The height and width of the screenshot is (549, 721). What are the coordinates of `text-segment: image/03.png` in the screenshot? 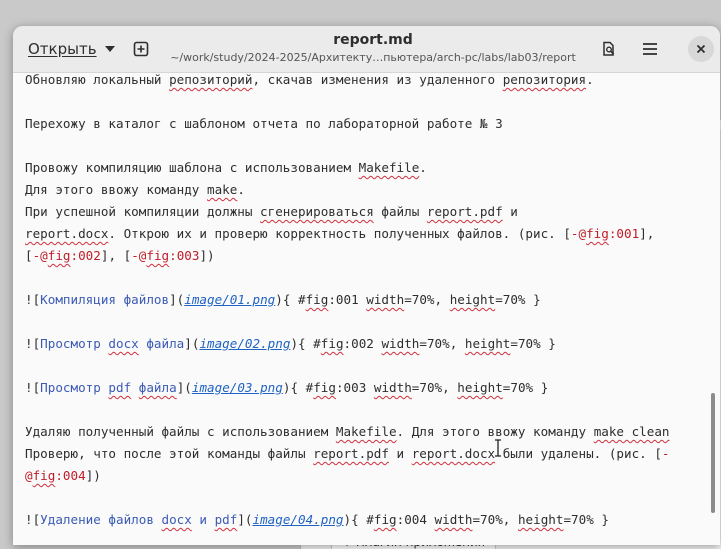 It's located at (237, 387).